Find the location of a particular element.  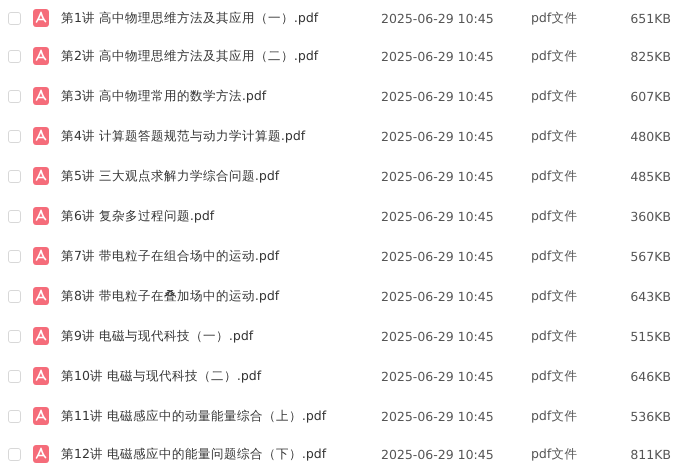

file-size: 646KB is located at coordinates (650, 376).